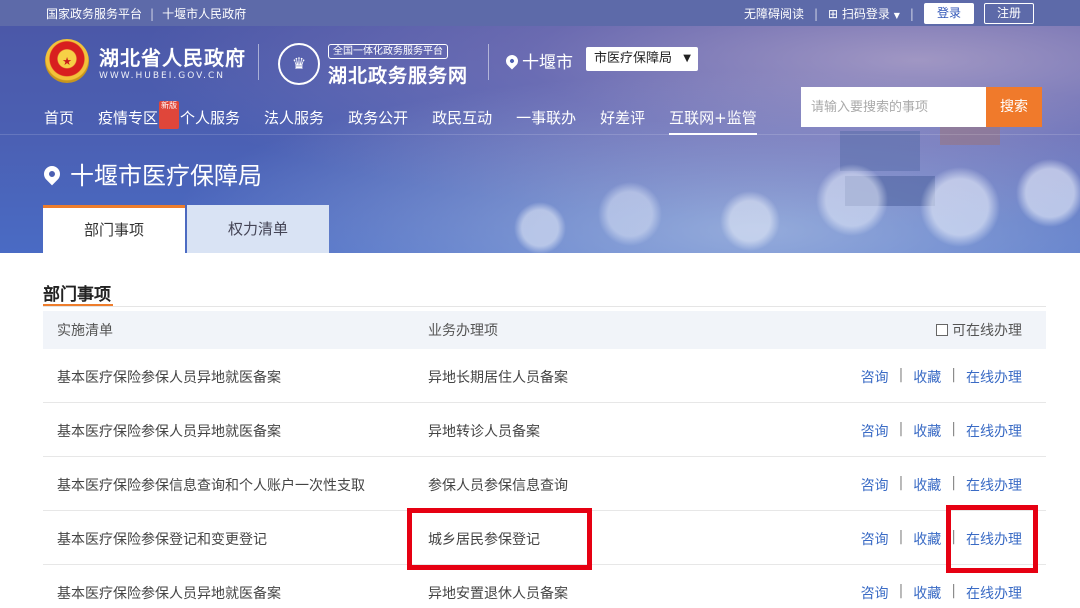  What do you see at coordinates (713, 121) in the screenshot?
I see `nav-internet-supervision: 互联网+监管` at bounding box center [713, 121].